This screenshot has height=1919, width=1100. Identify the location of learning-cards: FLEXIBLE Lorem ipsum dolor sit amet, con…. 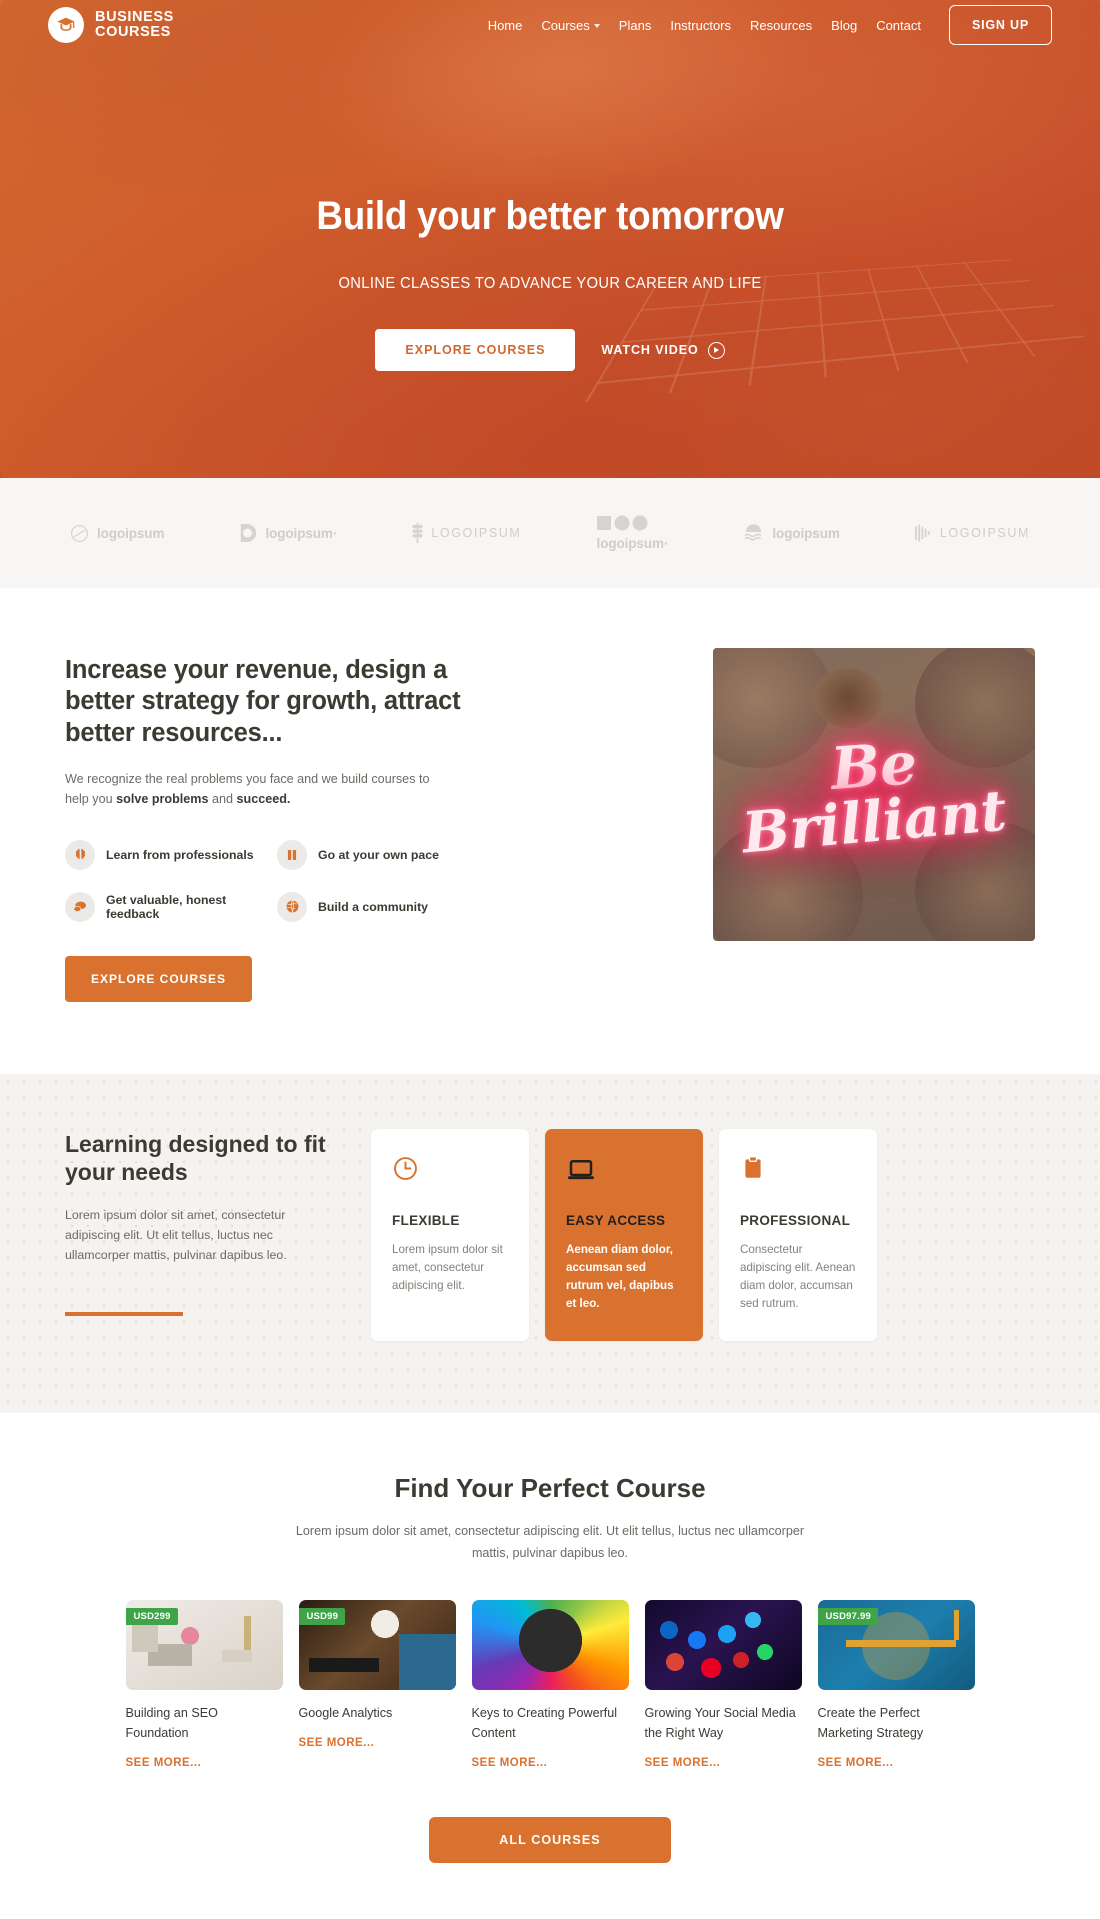
(703, 1234).